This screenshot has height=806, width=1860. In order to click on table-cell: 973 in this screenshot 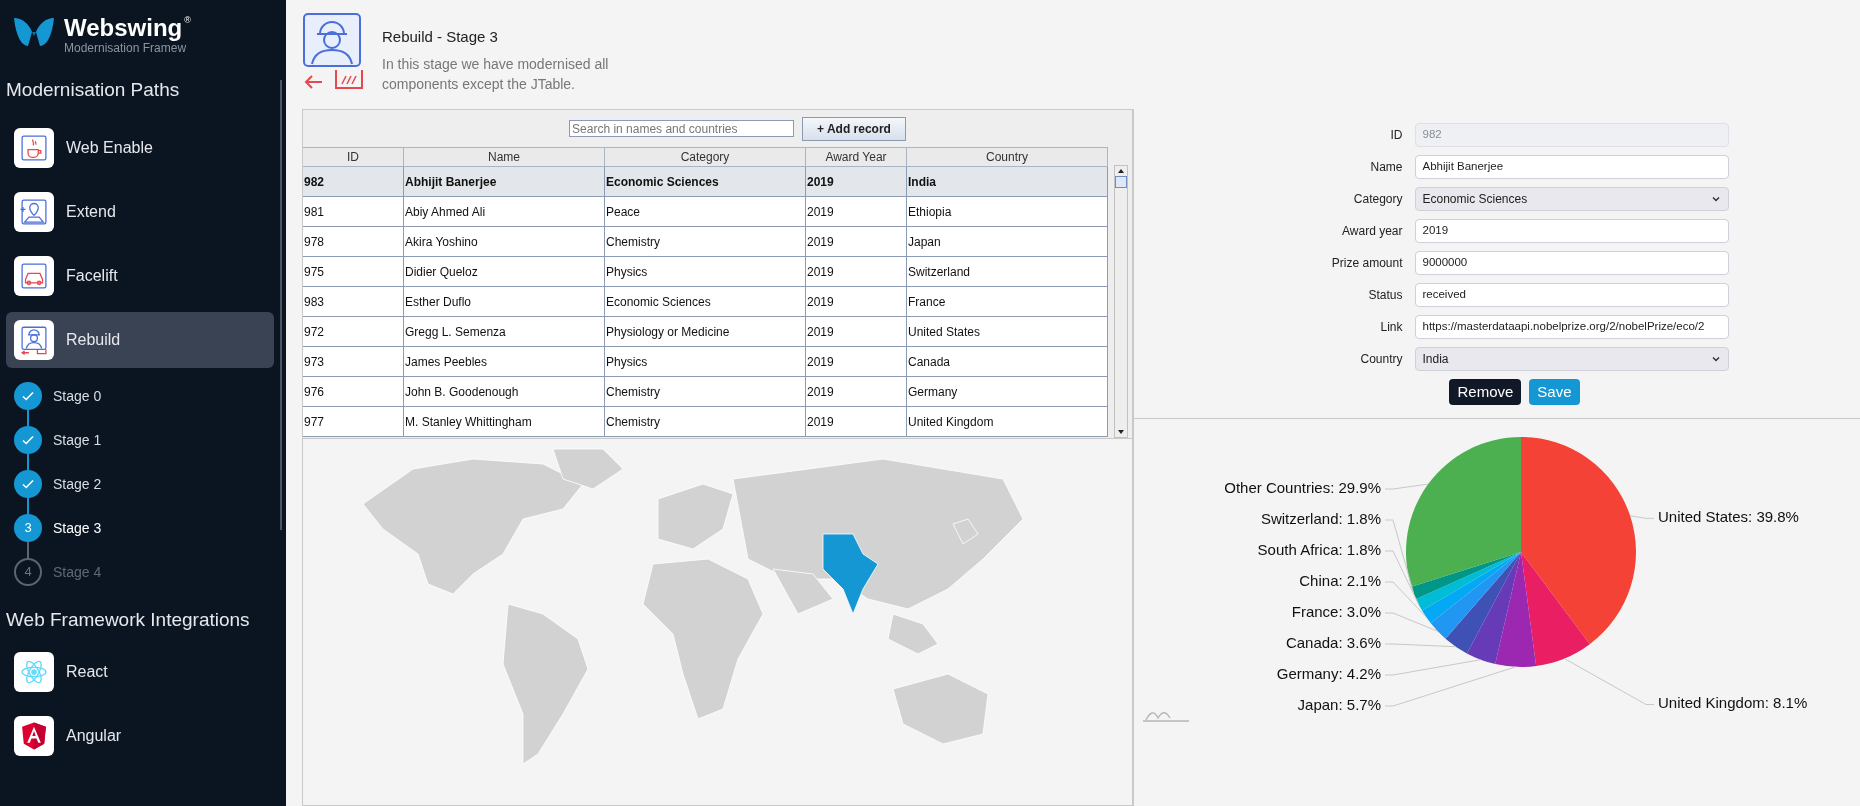, I will do `click(353, 361)`.